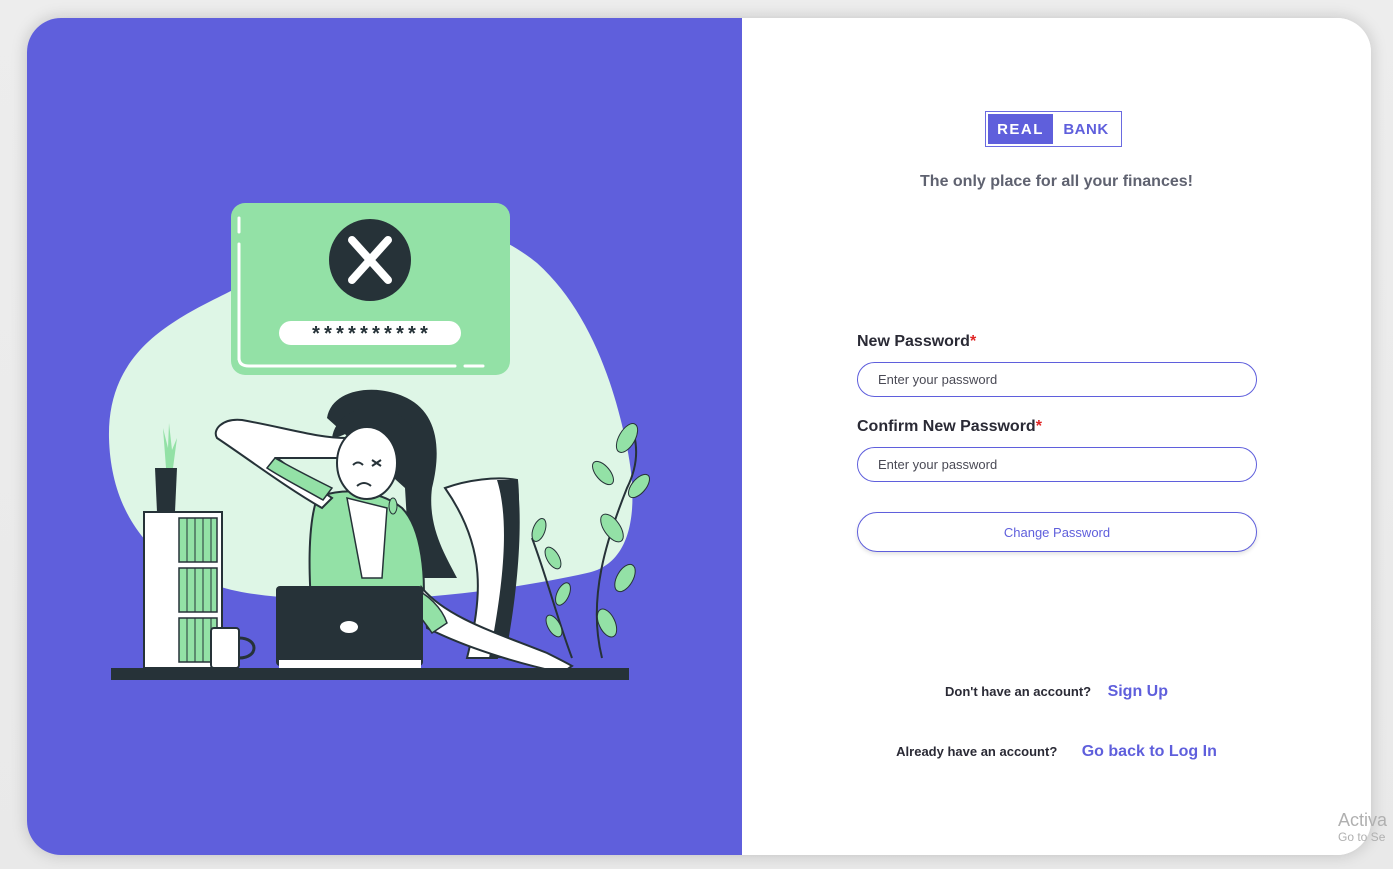  Describe the element at coordinates (1057, 464) in the screenshot. I see `confirm-password-input` at that location.